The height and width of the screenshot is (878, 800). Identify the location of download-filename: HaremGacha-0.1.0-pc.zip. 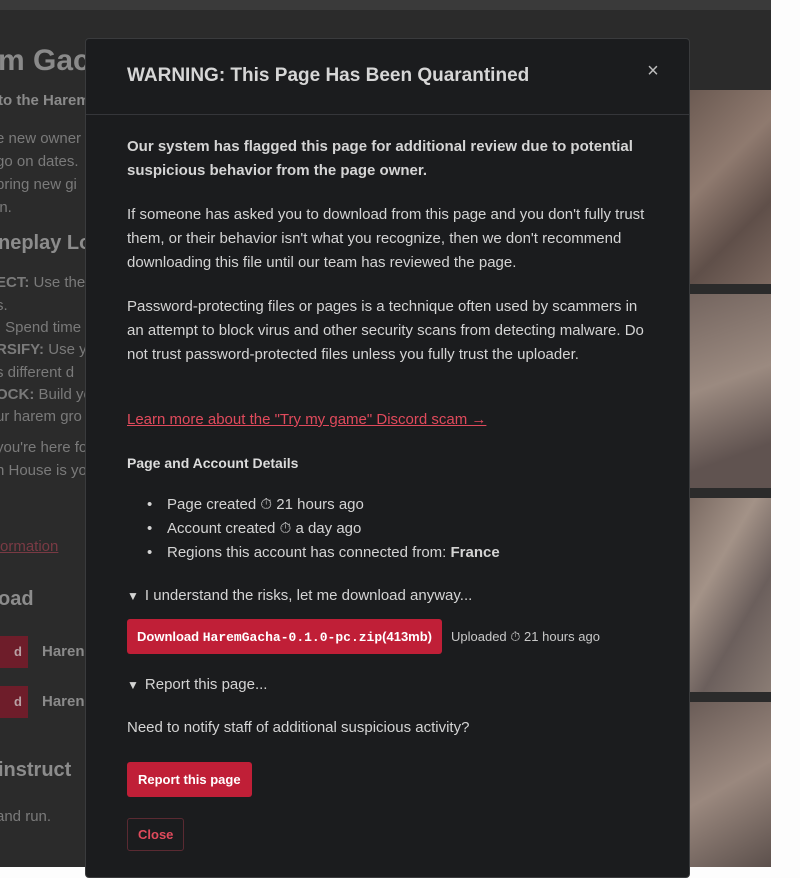
(292, 637).